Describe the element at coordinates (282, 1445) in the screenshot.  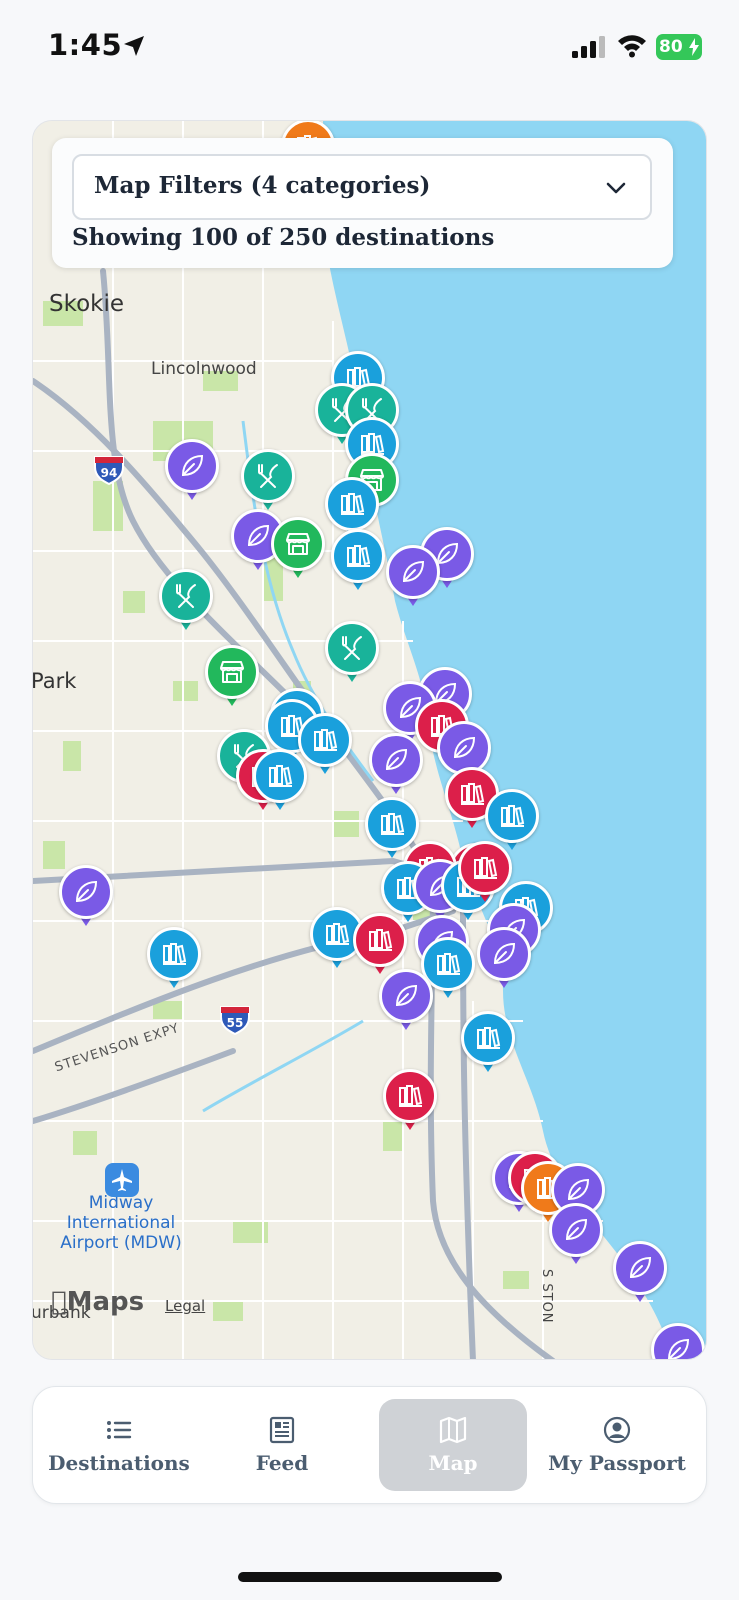
I see `tab-feed: Feed` at that location.